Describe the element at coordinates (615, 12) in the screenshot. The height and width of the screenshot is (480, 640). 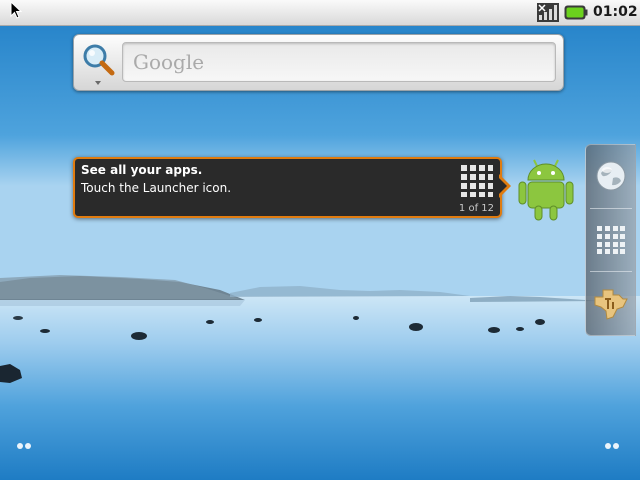
I see `clock: 01:02` at that location.